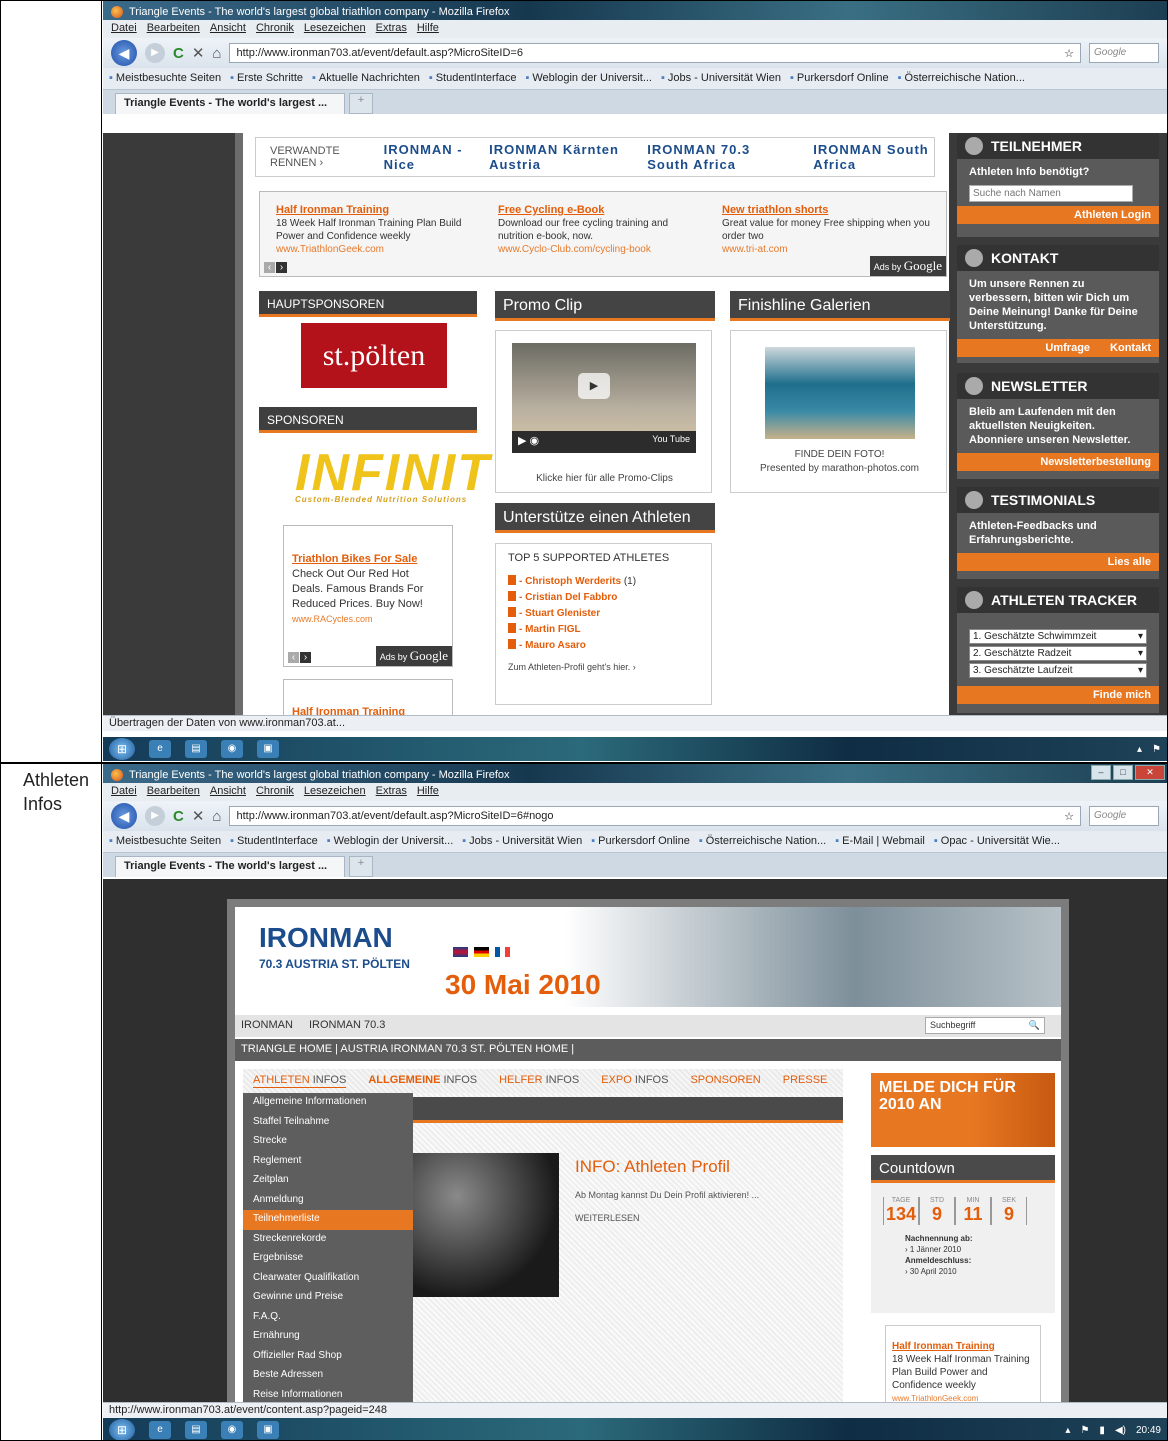 The width and height of the screenshot is (1168, 1441). What do you see at coordinates (335, 792) in the screenshot?
I see `menu-lesezeichen: Lesezeichen` at bounding box center [335, 792].